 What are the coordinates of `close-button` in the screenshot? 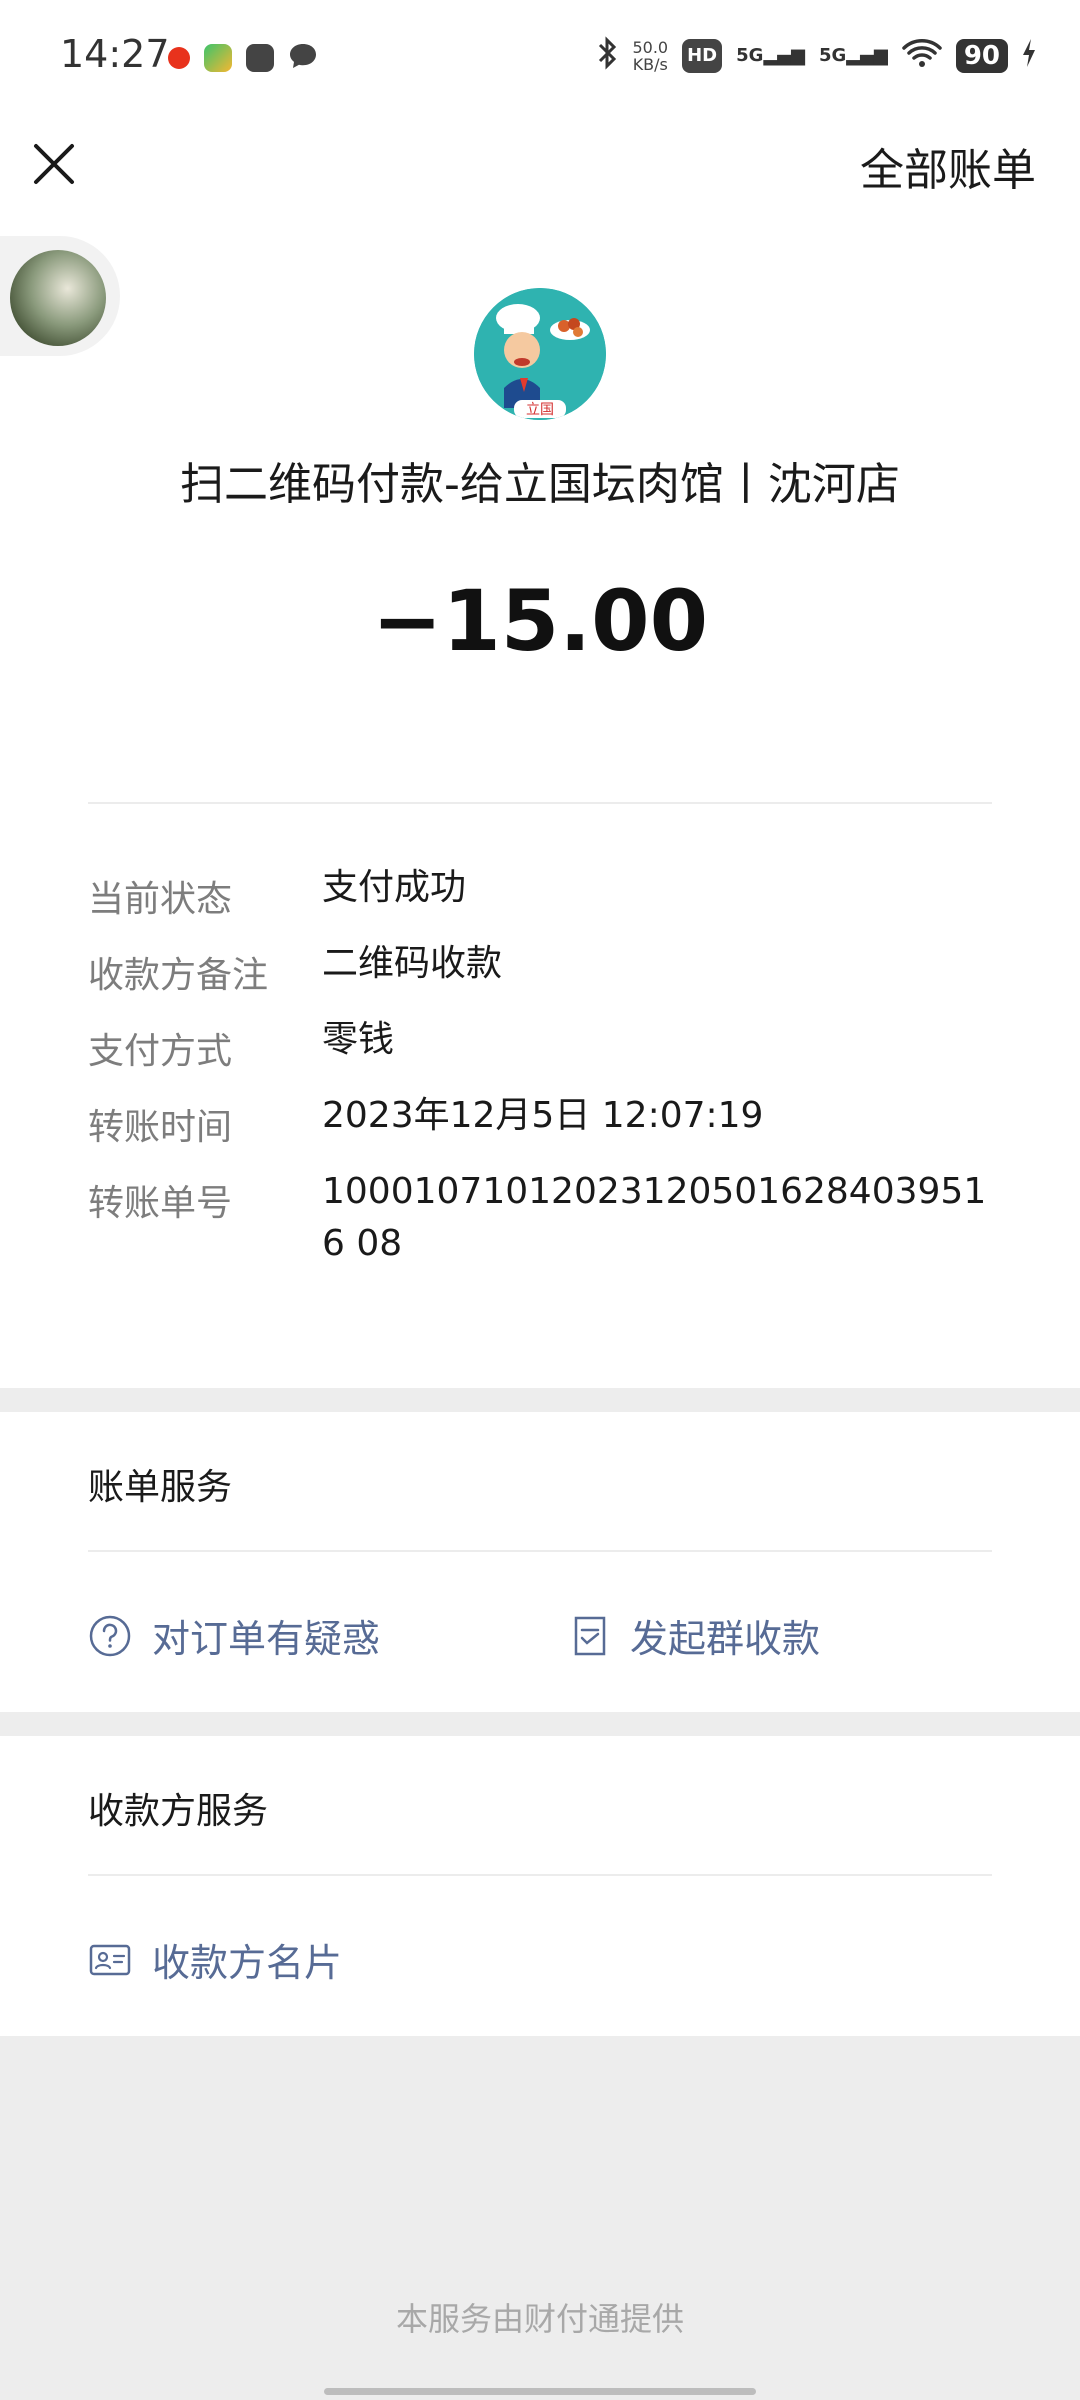 It's located at (54, 164).